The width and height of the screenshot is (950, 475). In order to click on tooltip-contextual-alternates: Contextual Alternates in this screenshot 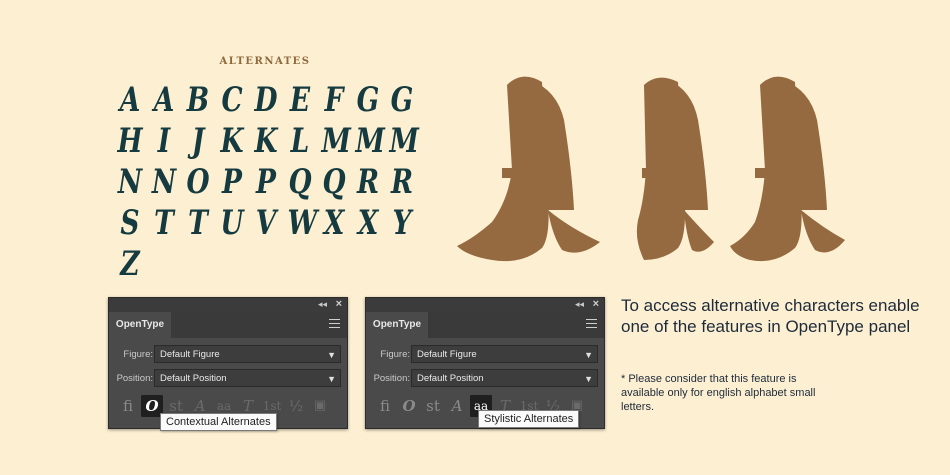, I will do `click(218, 422)`.